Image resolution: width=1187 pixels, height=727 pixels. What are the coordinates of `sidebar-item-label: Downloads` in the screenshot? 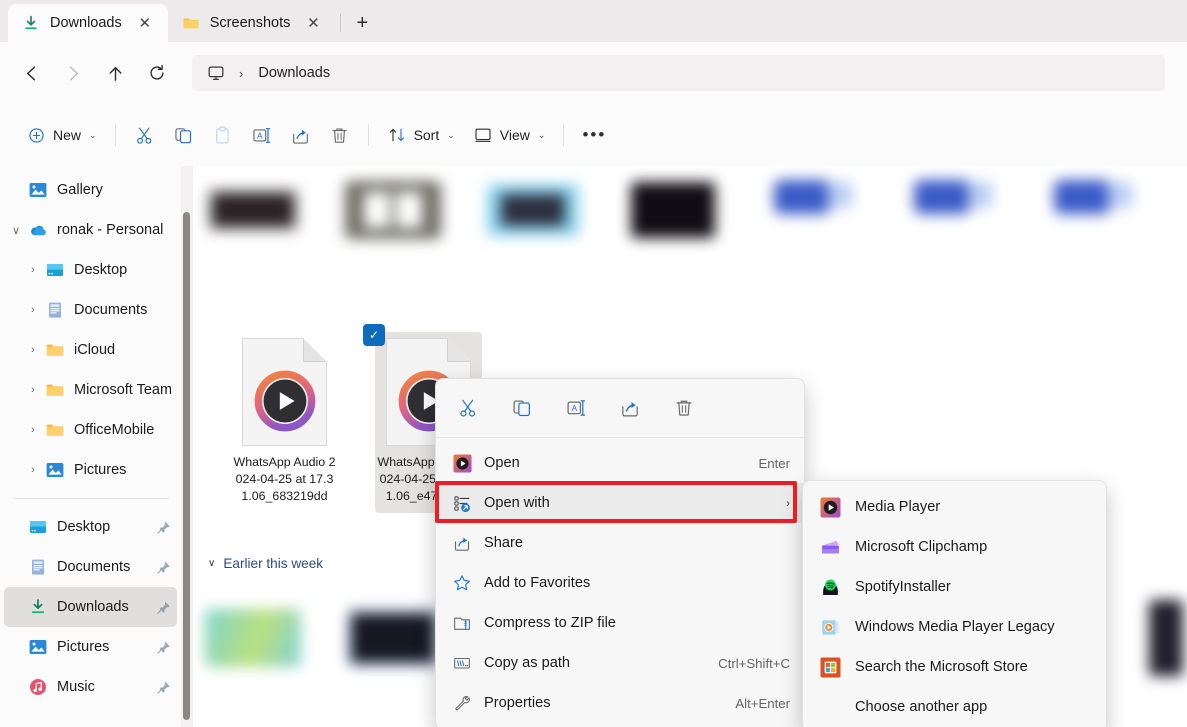 It's located at (93, 607).